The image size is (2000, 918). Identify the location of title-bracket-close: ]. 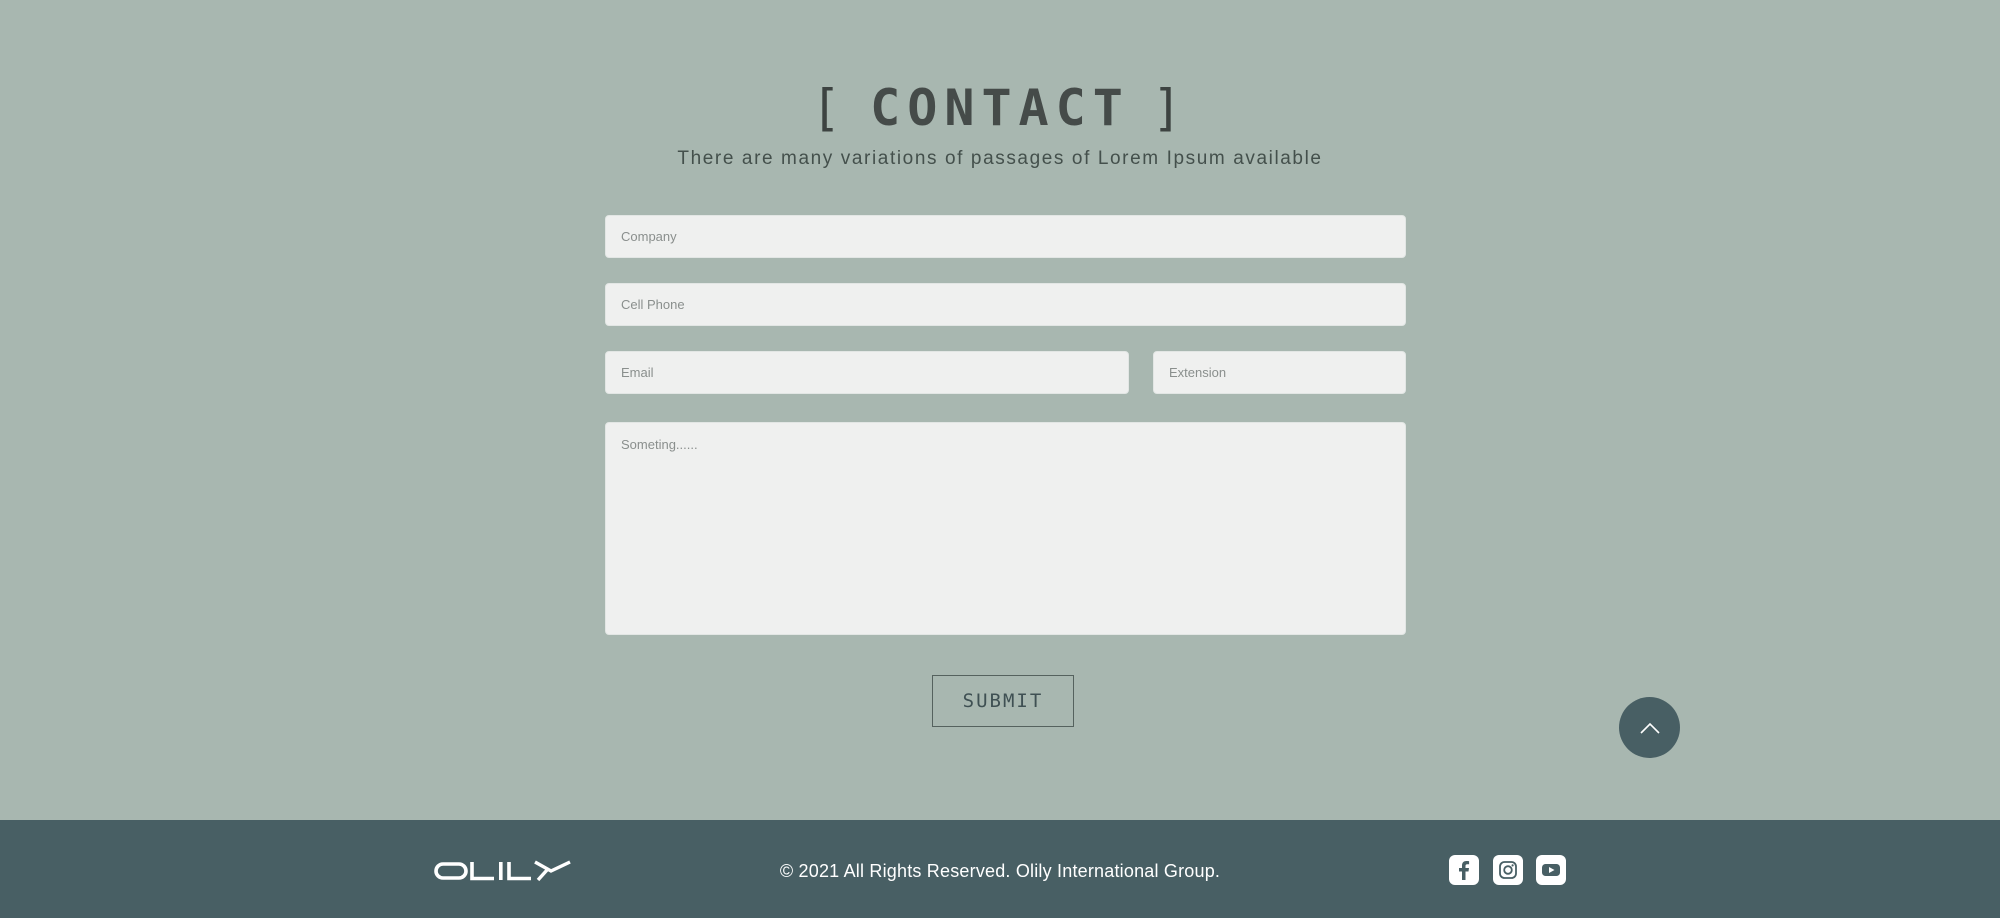
(1170, 108).